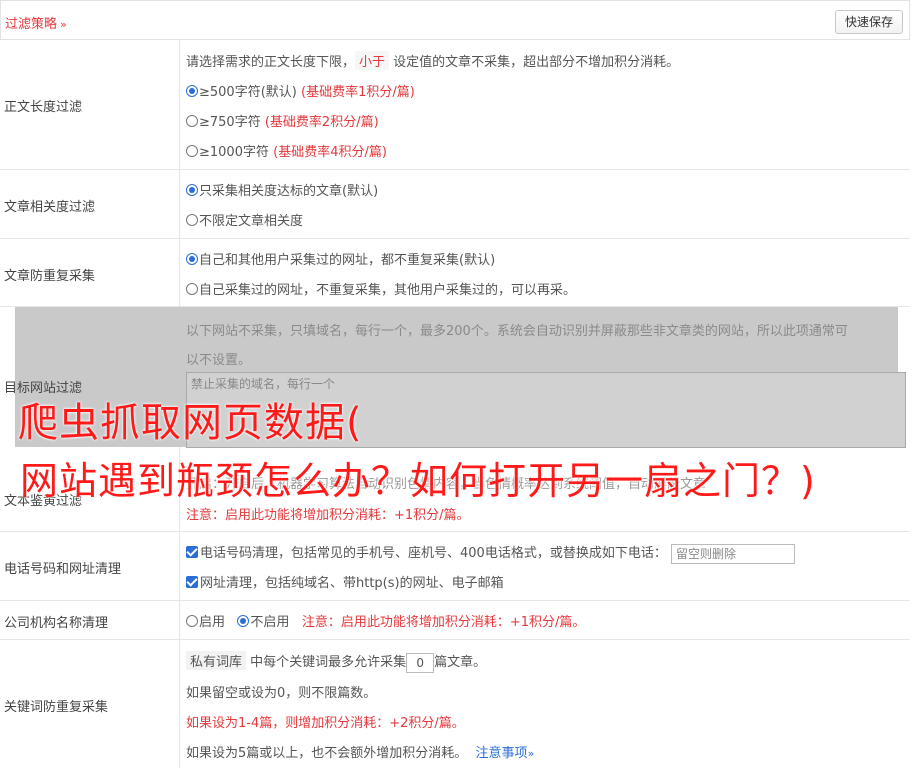  I want to click on keyword-note-free: 如果设为5篇或以上，也不会额外增加积分消耗。 注意事项», so click(360, 751).